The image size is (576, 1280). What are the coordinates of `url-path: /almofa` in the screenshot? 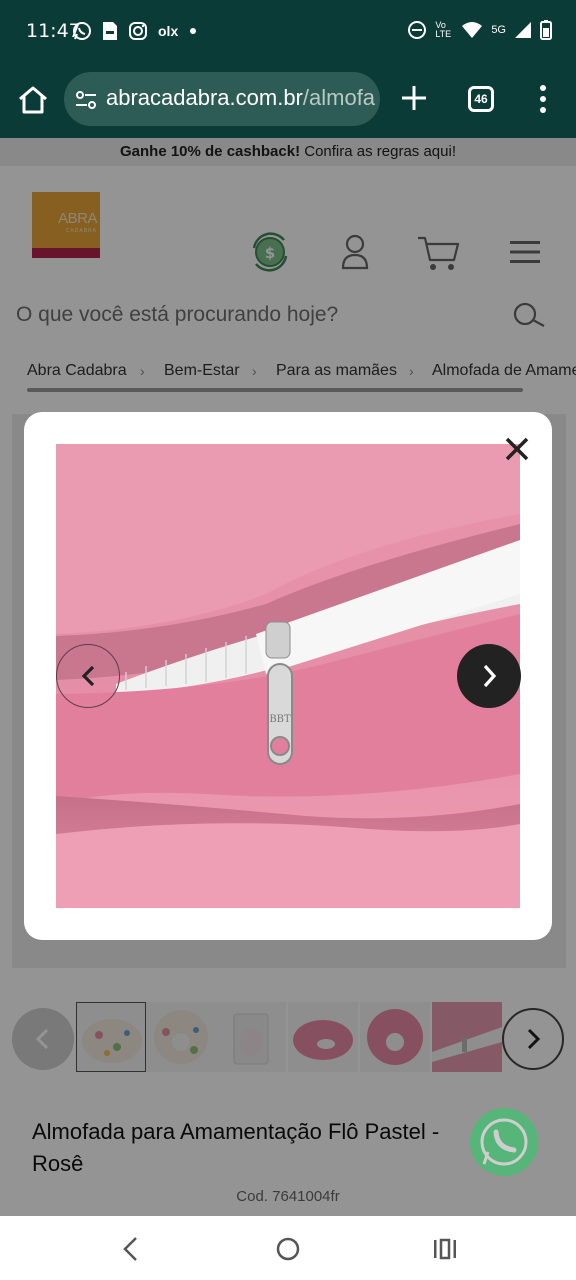 It's located at (339, 97).